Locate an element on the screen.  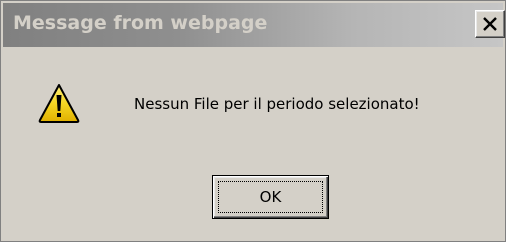
ok-button: OK is located at coordinates (270, 197).